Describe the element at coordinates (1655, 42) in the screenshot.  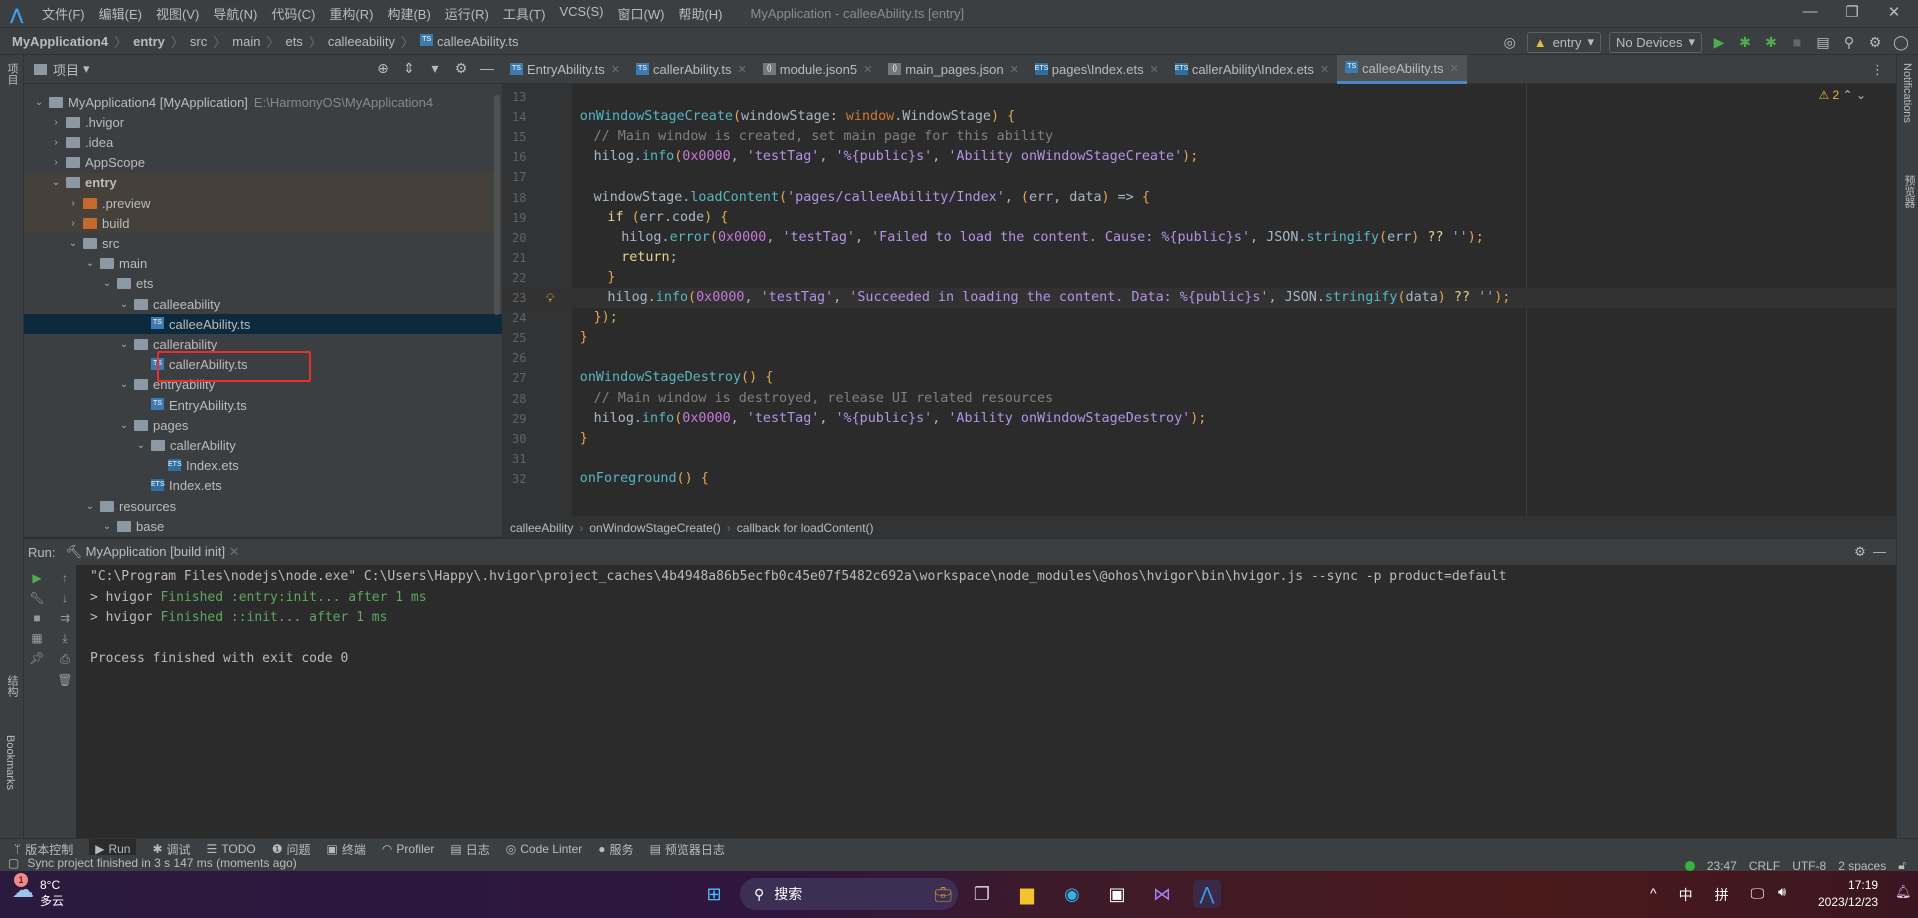
I see `device-selector: No Devices ▾` at that location.